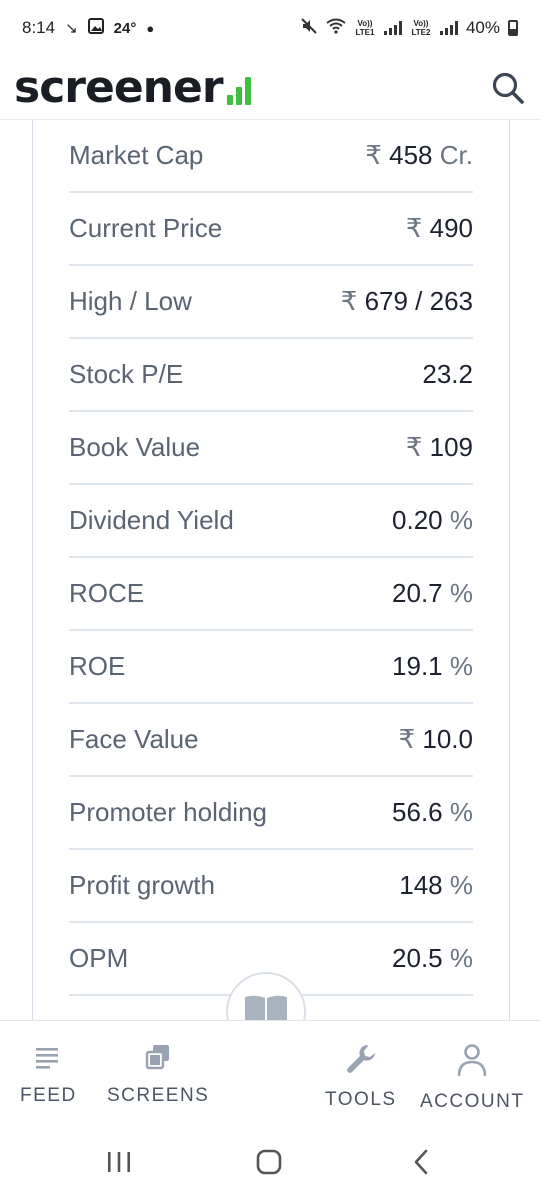 The height and width of the screenshot is (1200, 540). What do you see at coordinates (151, 520) in the screenshot?
I see `ratio-label: Dividend Yield` at bounding box center [151, 520].